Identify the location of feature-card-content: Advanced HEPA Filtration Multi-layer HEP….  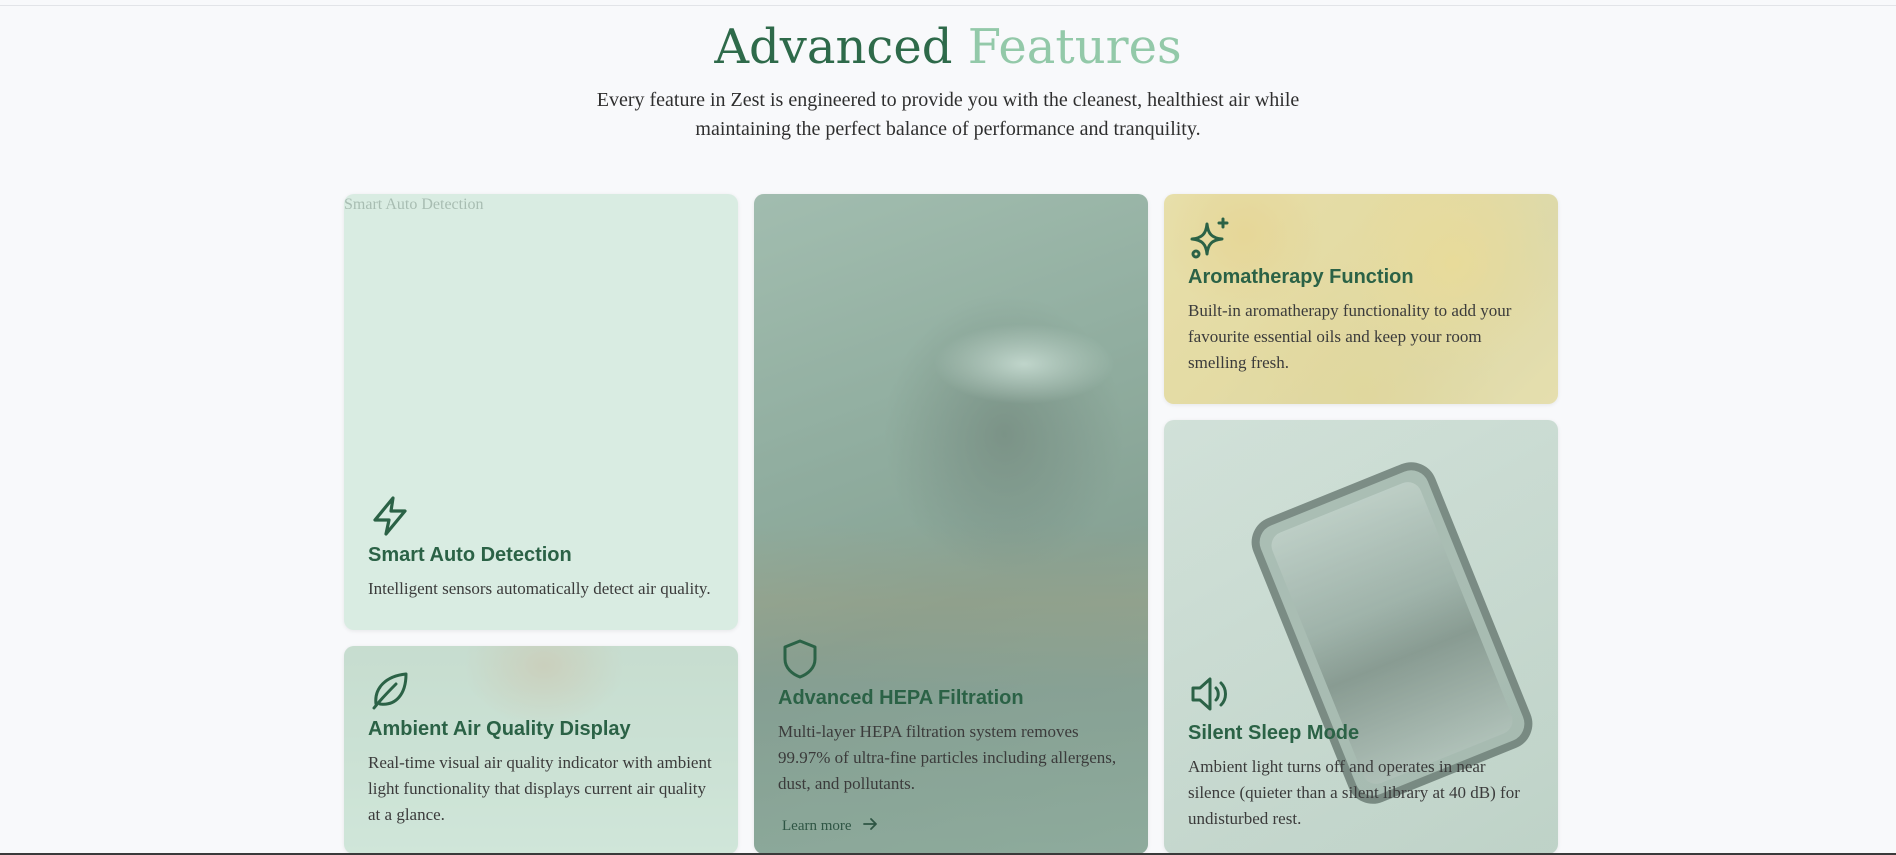
(951, 736).